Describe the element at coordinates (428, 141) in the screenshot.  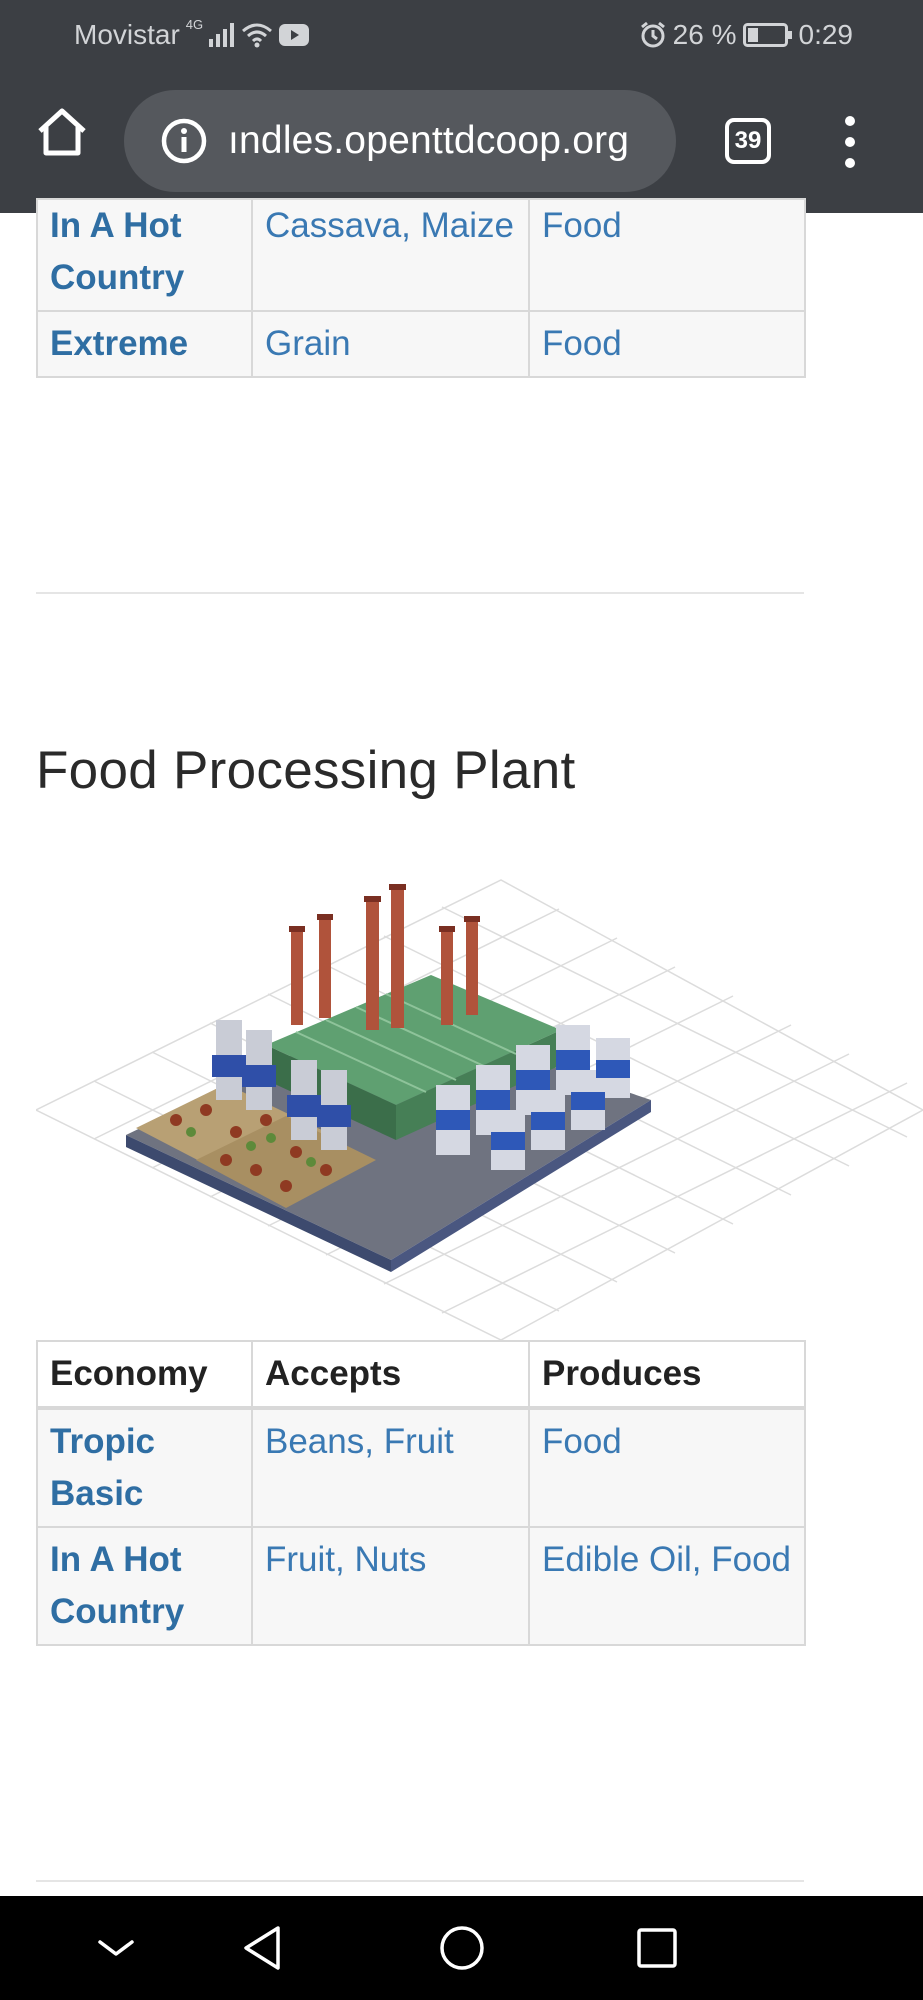
I see `url-text: ındles.openttdcoop.org` at that location.